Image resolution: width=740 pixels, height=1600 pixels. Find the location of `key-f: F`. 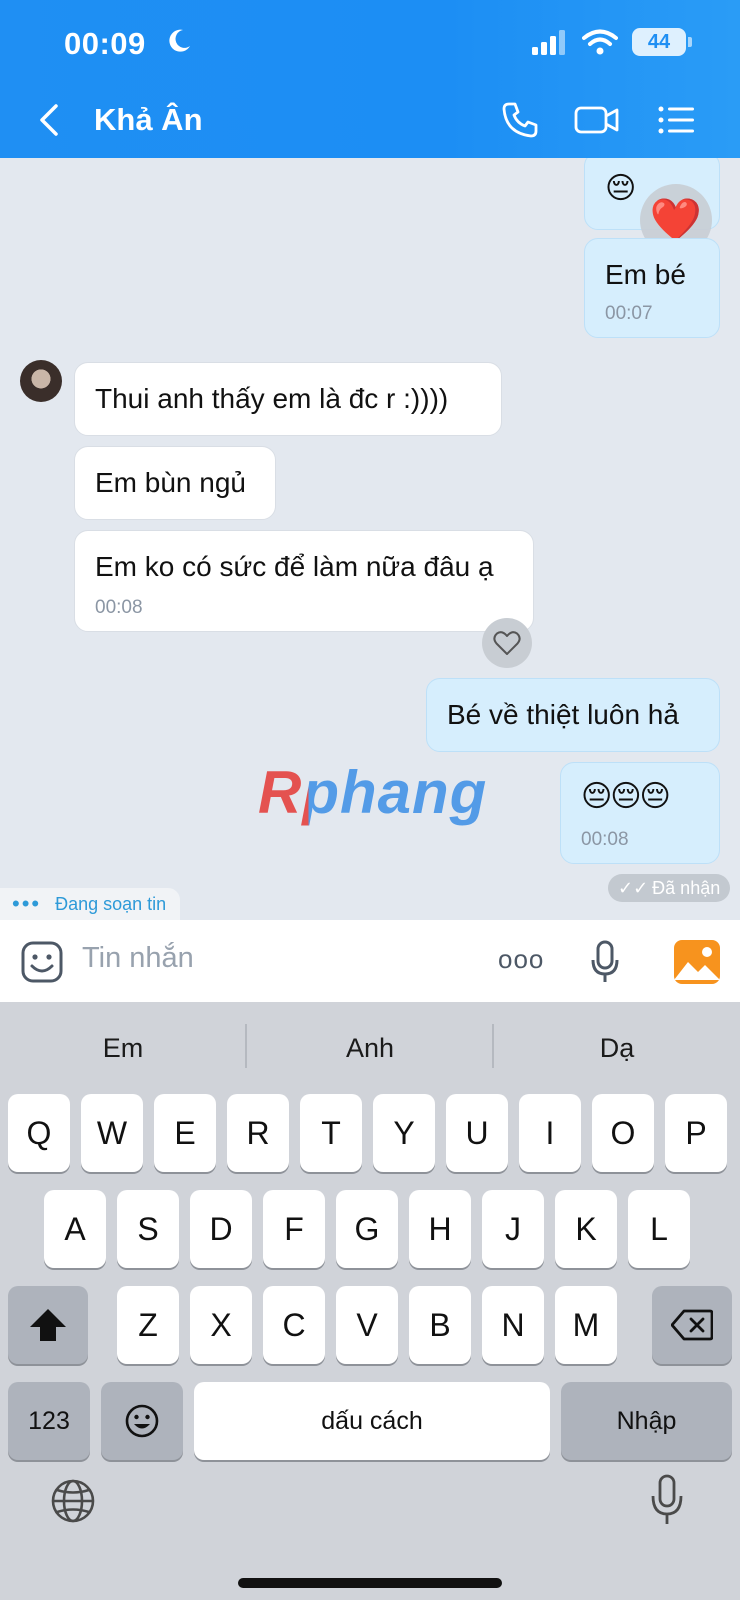

key-f: F is located at coordinates (294, 1229).